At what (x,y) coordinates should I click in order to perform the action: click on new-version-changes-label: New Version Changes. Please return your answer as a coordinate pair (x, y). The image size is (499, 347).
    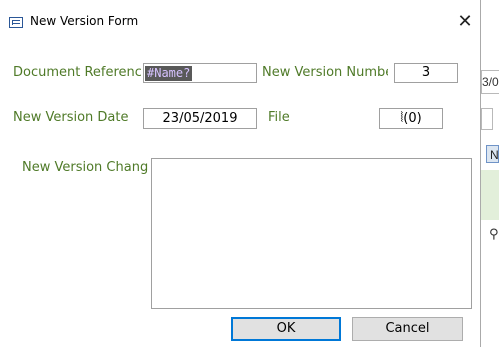
    Looking at the image, I should click on (85, 167).